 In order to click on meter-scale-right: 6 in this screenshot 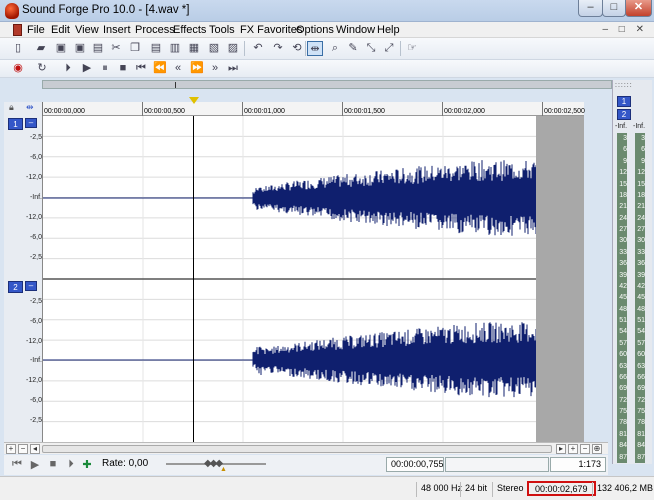, I will do `click(643, 150)`.